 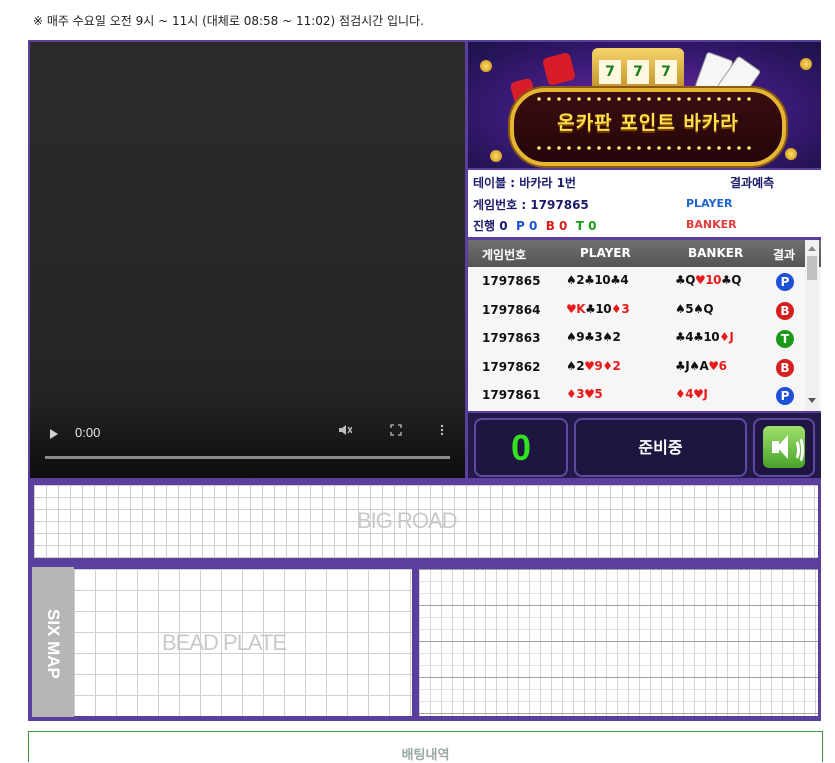 I want to click on header-result: 결과, so click(x=784, y=255).